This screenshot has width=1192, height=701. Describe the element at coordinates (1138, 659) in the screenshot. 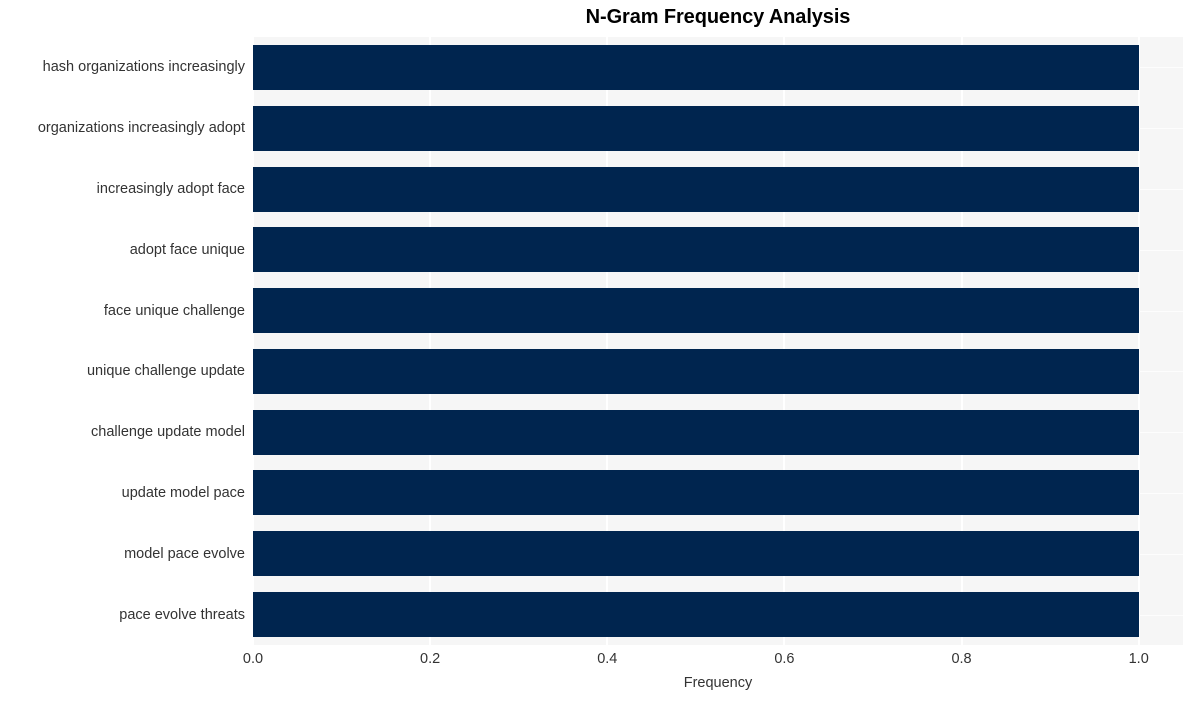

I see `x-tick-label: 1.0` at that location.